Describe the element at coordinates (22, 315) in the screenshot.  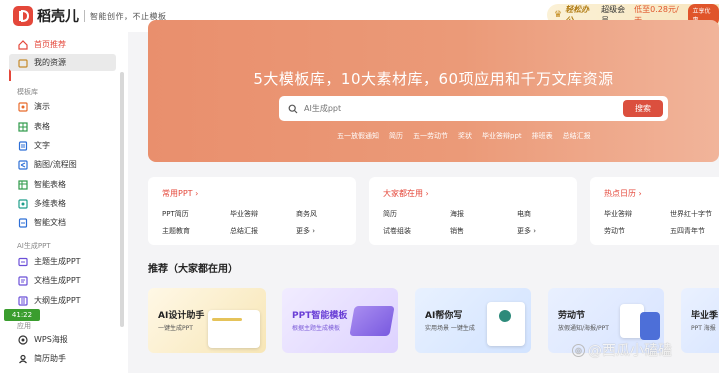
I see `time-badge: 41:22` at that location.